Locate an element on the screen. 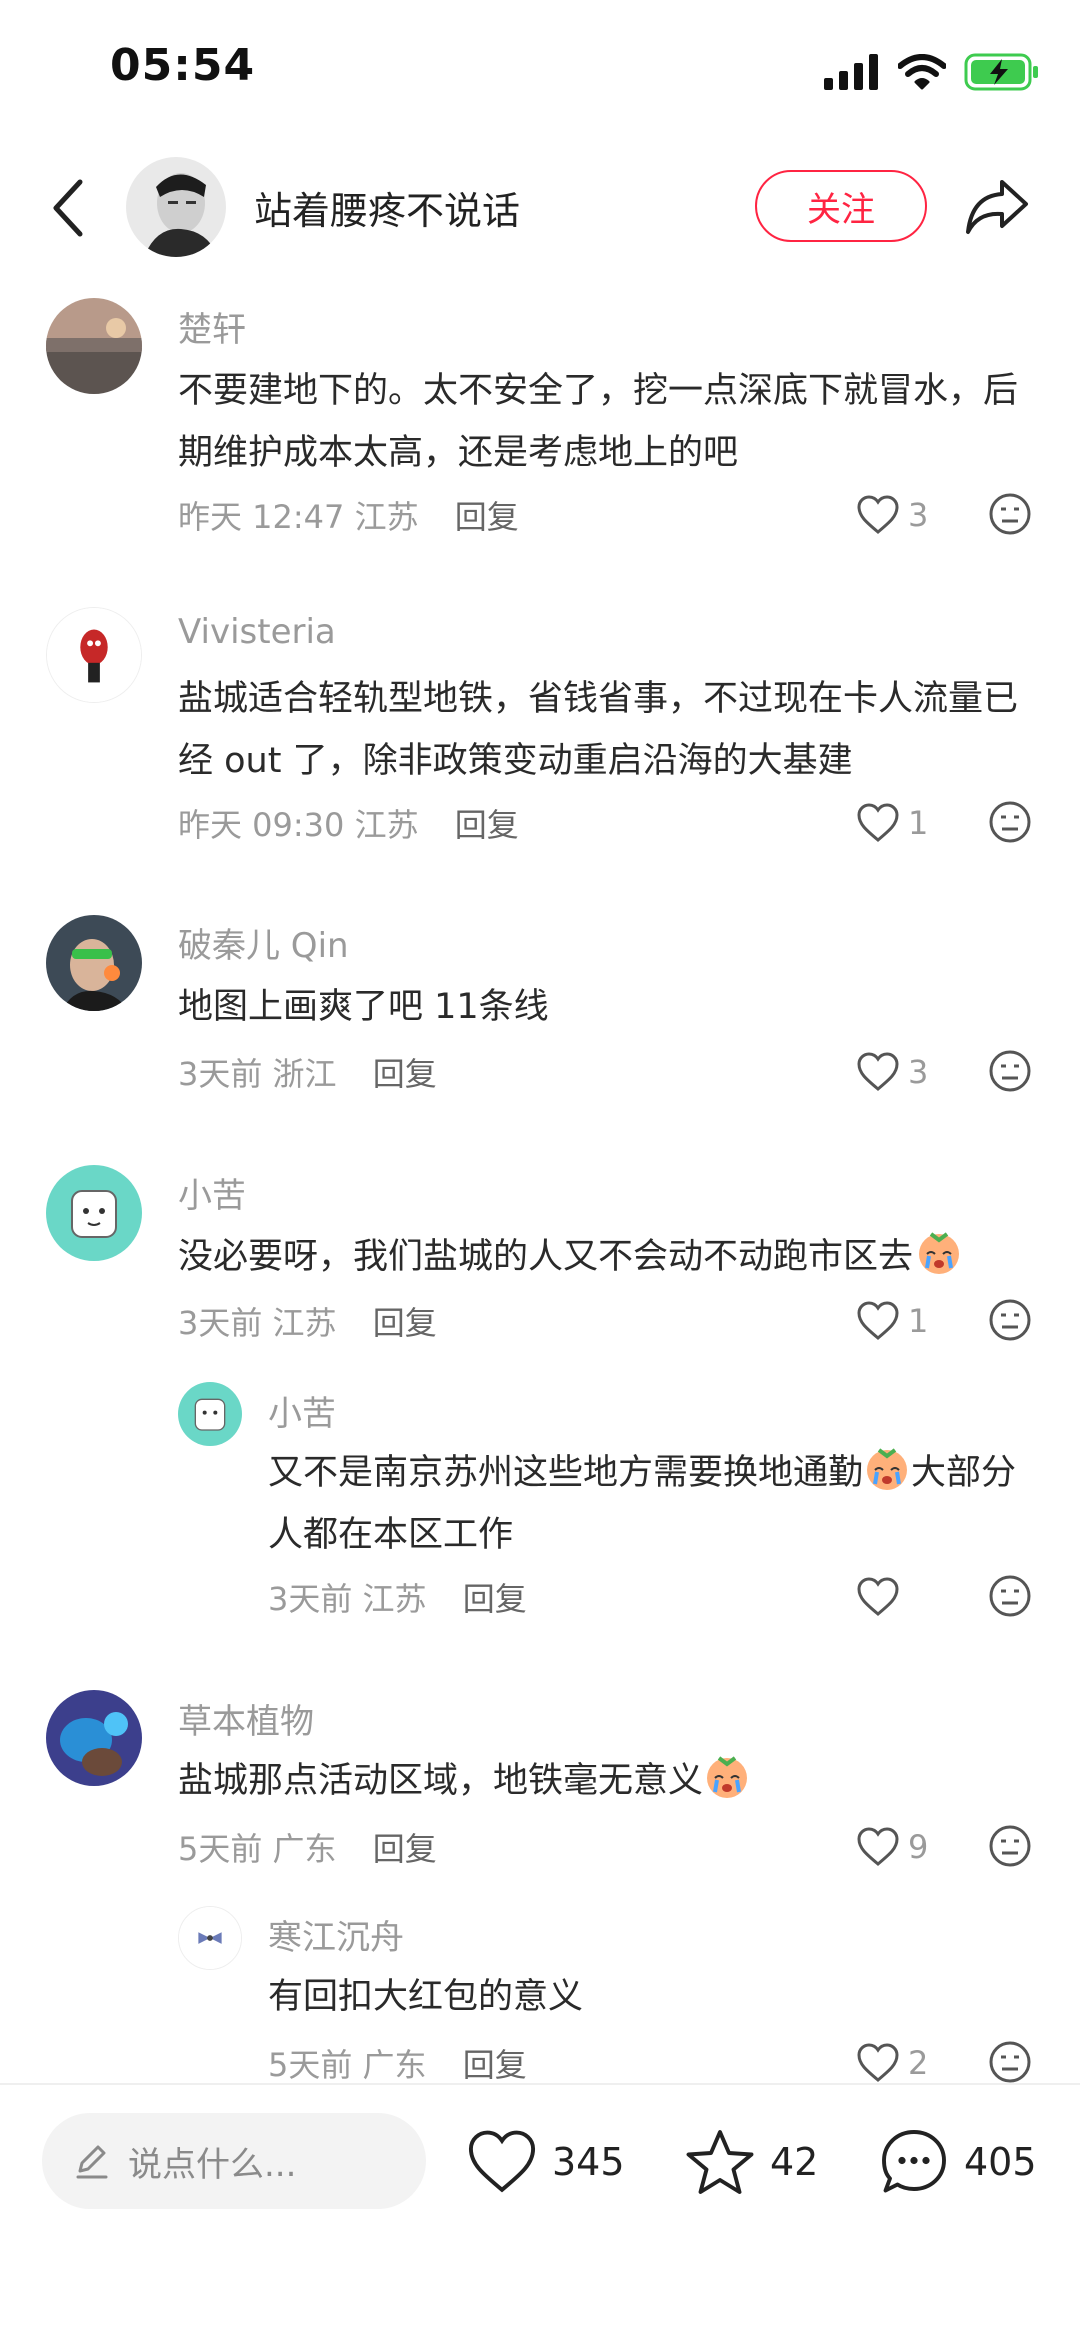 This screenshot has width=1080, height=2337. like-button: 2 is located at coordinates (892, 2063).